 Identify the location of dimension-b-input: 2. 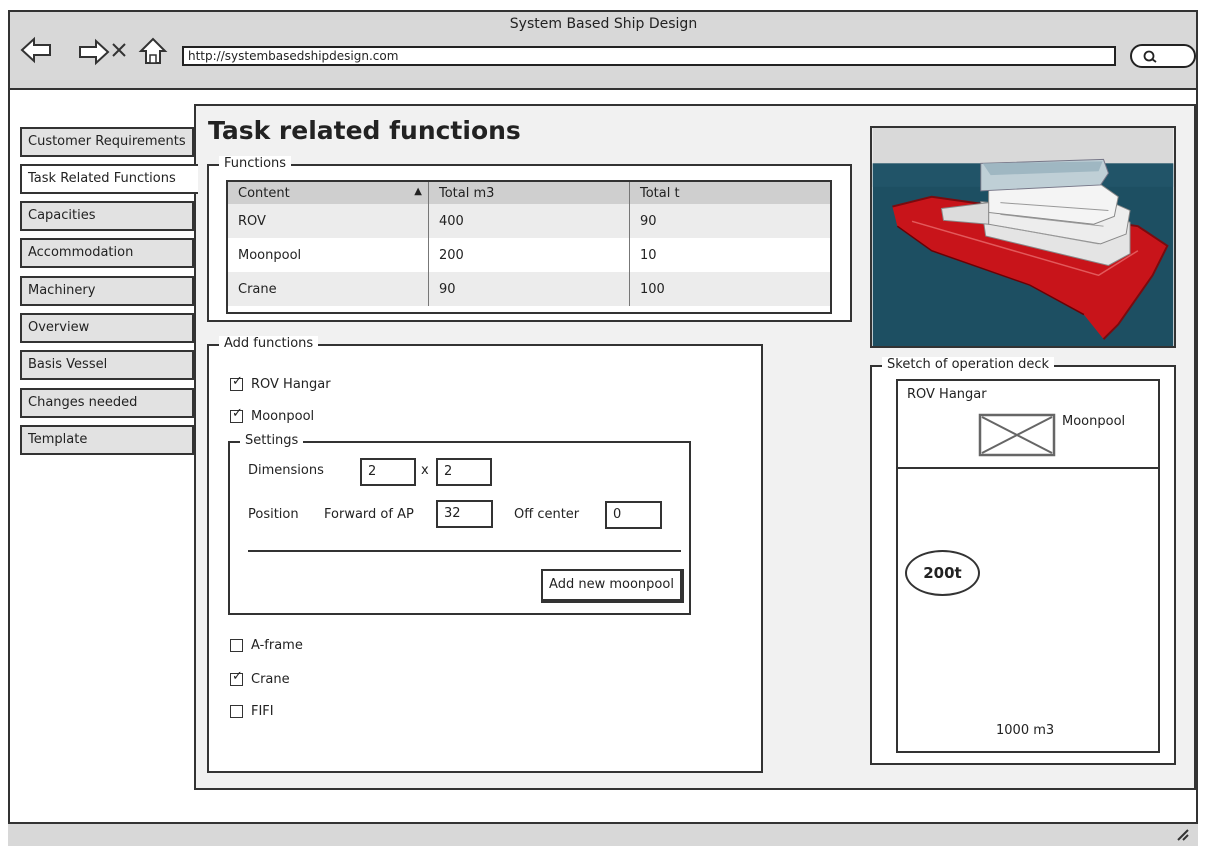
(464, 472).